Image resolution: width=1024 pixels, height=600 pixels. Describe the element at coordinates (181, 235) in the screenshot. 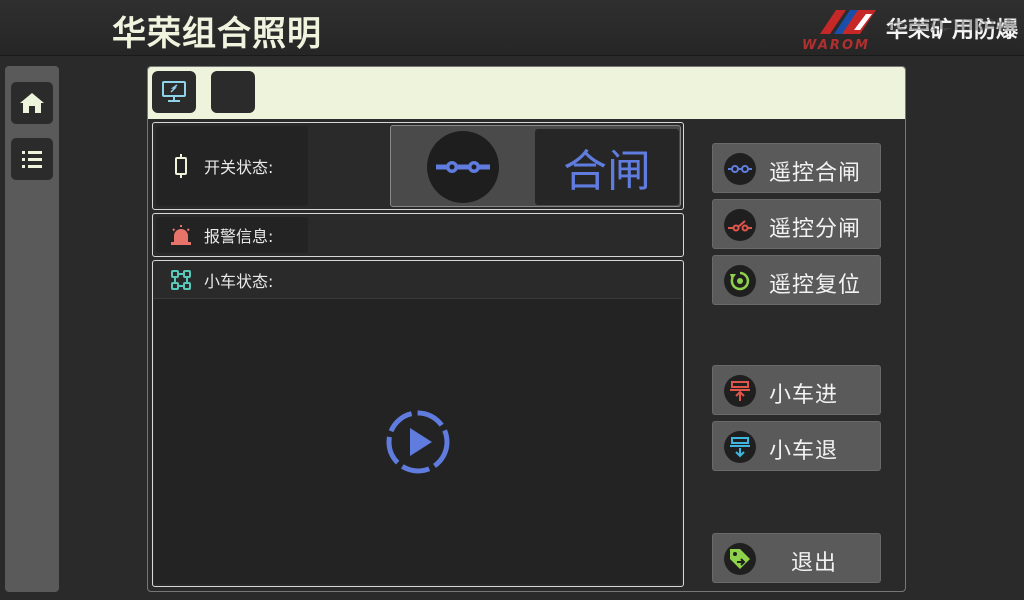

I see `alarm-light-icon` at that location.